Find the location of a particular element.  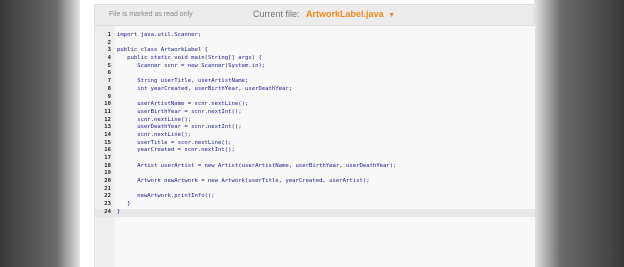

line-number: 6 is located at coordinates (109, 73).